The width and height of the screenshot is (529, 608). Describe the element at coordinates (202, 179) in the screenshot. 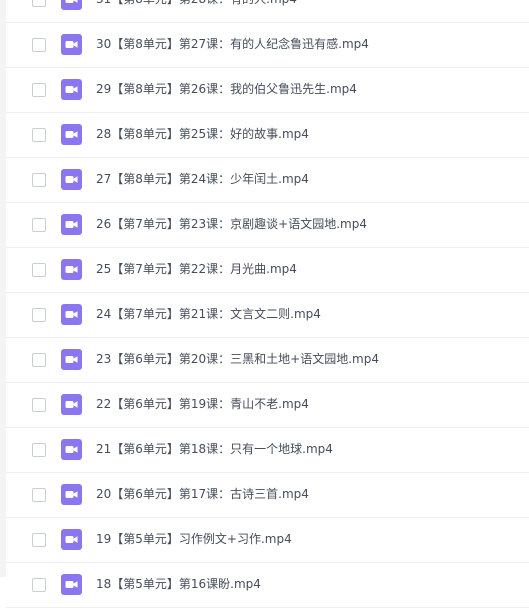

I see `file-name: 27【第8单元】第24课：少年闰土.mp4` at that location.